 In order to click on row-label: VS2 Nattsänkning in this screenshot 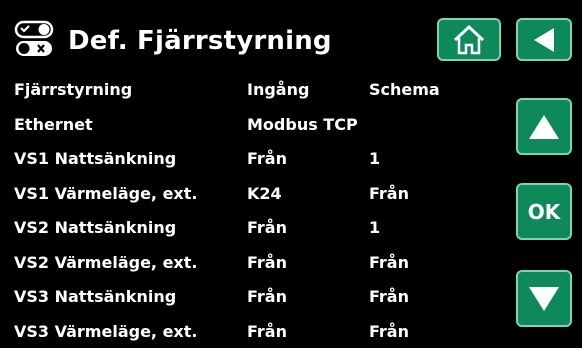, I will do `click(95, 227)`.